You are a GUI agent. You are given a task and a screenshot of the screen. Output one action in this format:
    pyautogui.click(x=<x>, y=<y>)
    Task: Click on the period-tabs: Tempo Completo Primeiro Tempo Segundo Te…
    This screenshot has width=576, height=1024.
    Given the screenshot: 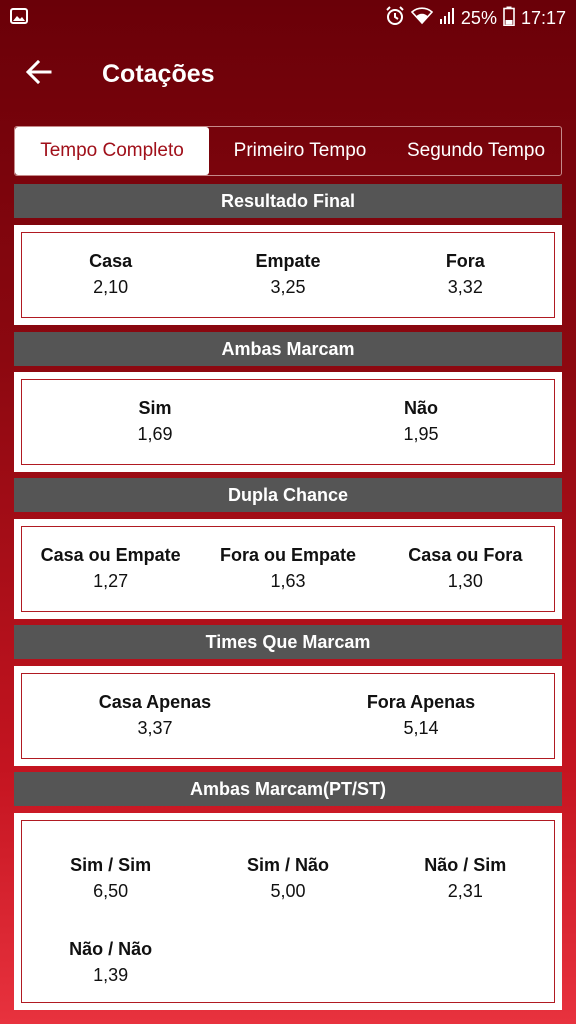 What is the action you would take?
    pyautogui.click(x=288, y=151)
    